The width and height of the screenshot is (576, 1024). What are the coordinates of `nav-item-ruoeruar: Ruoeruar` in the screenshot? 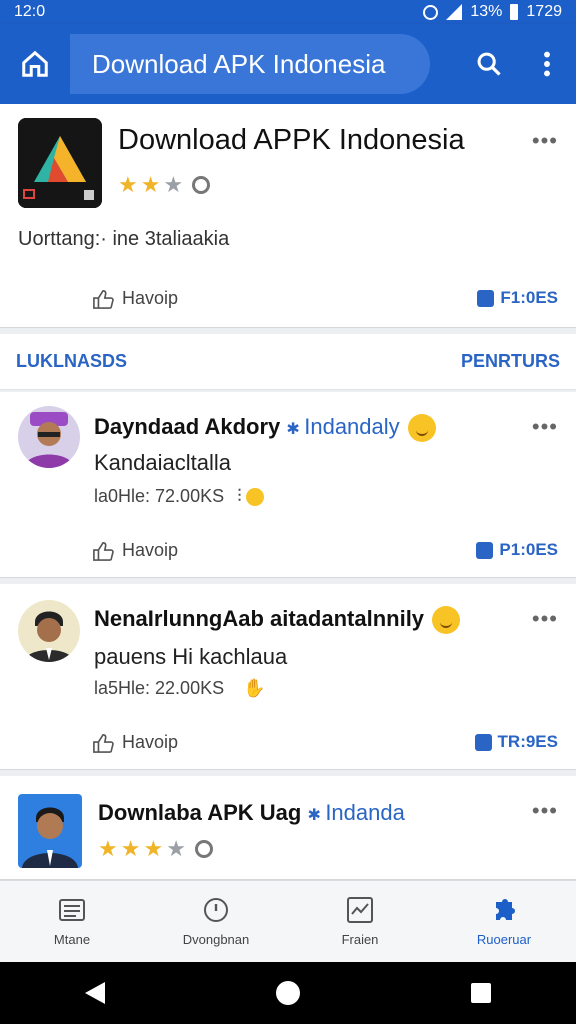 It's located at (504, 921).